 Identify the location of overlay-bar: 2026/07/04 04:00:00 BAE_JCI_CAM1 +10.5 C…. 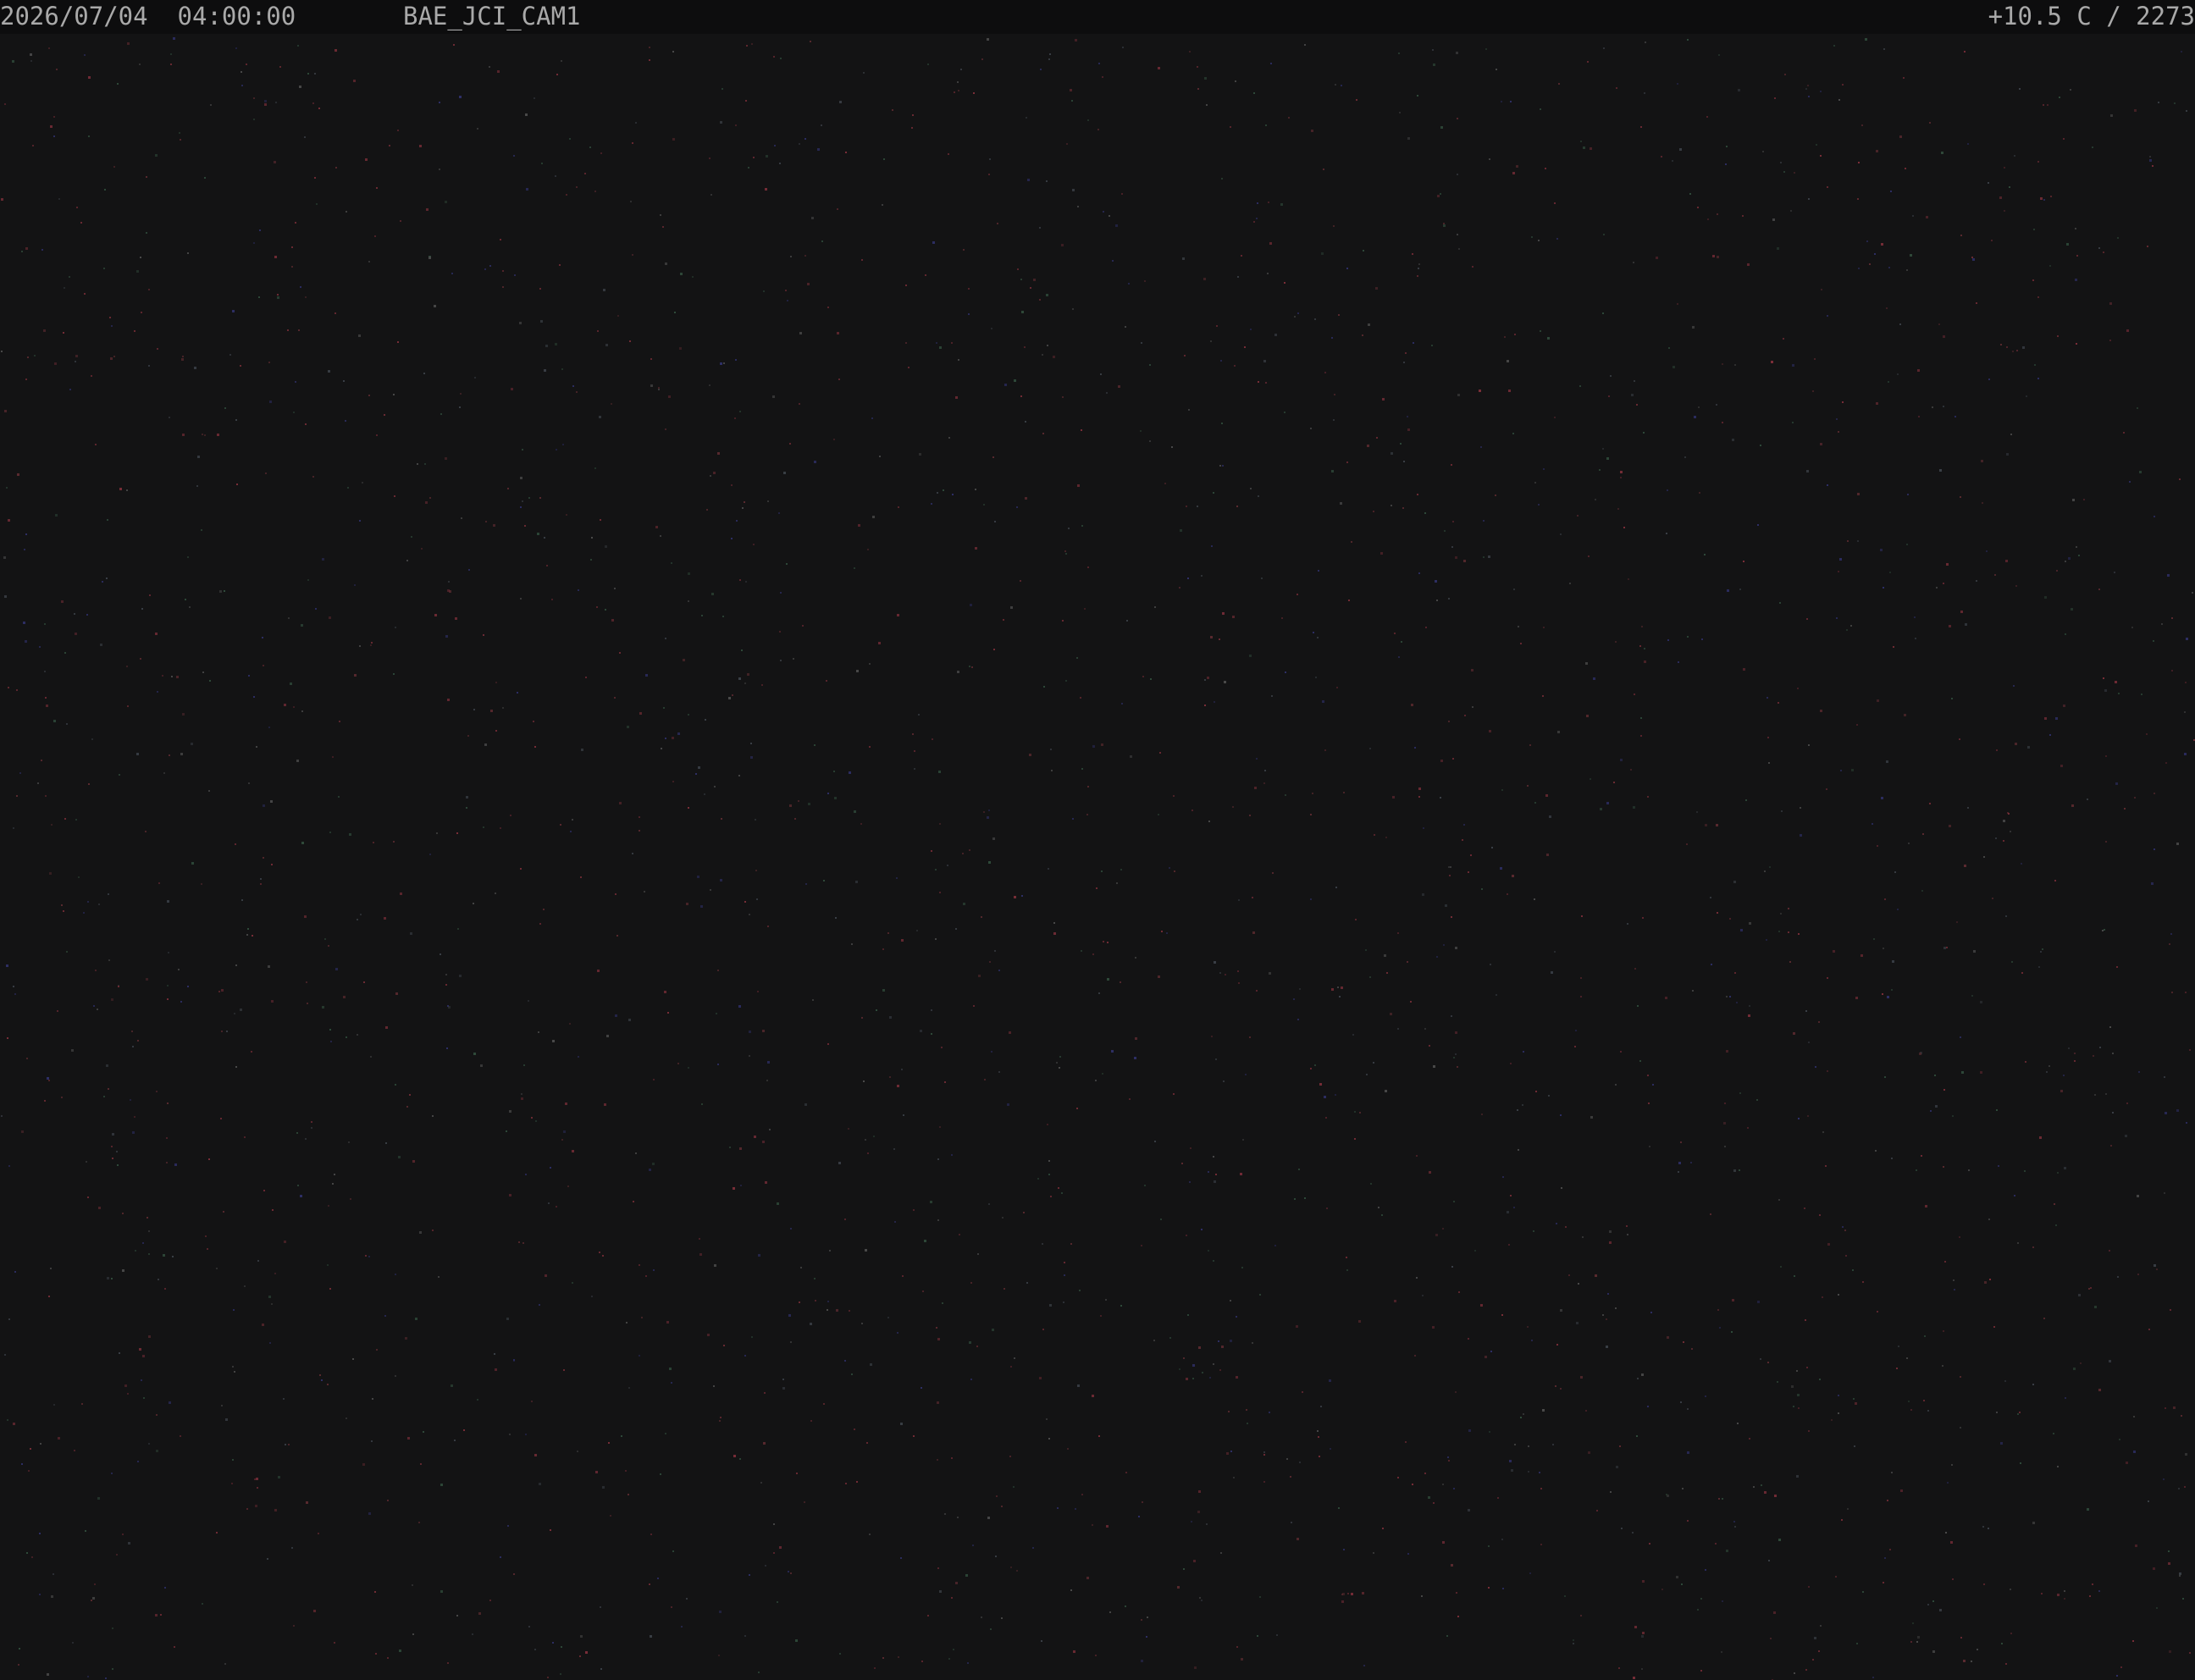
(1097, 17).